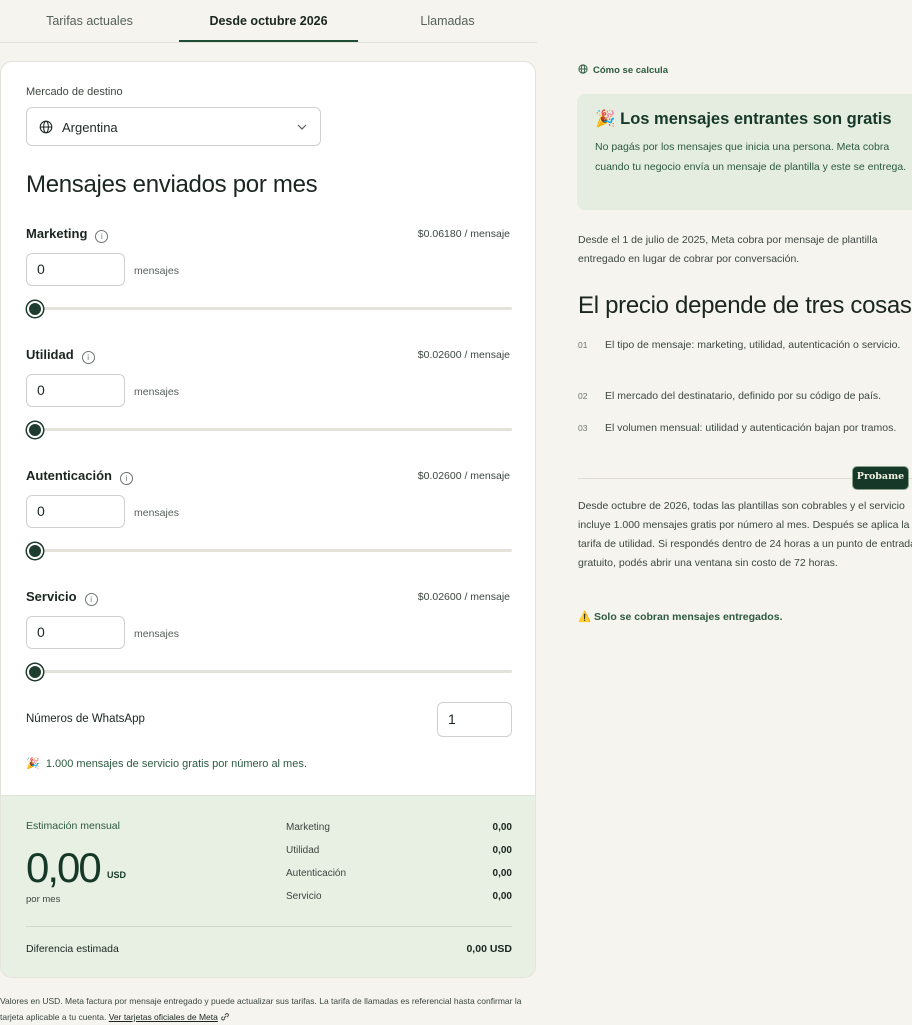 This screenshot has width=912, height=1025. What do you see at coordinates (173, 126) in the screenshot?
I see `market-select: Argentina` at bounding box center [173, 126].